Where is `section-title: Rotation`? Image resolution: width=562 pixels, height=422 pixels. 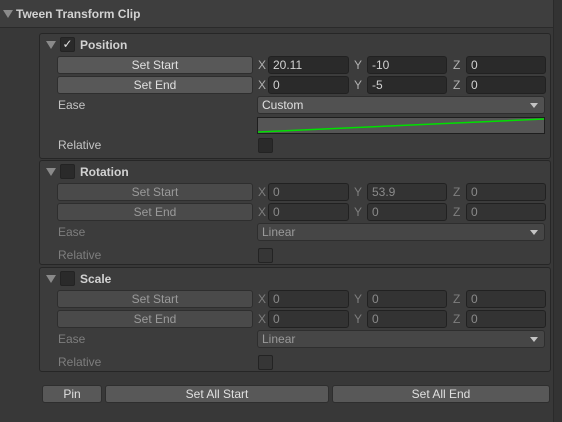 section-title: Rotation is located at coordinates (104, 172).